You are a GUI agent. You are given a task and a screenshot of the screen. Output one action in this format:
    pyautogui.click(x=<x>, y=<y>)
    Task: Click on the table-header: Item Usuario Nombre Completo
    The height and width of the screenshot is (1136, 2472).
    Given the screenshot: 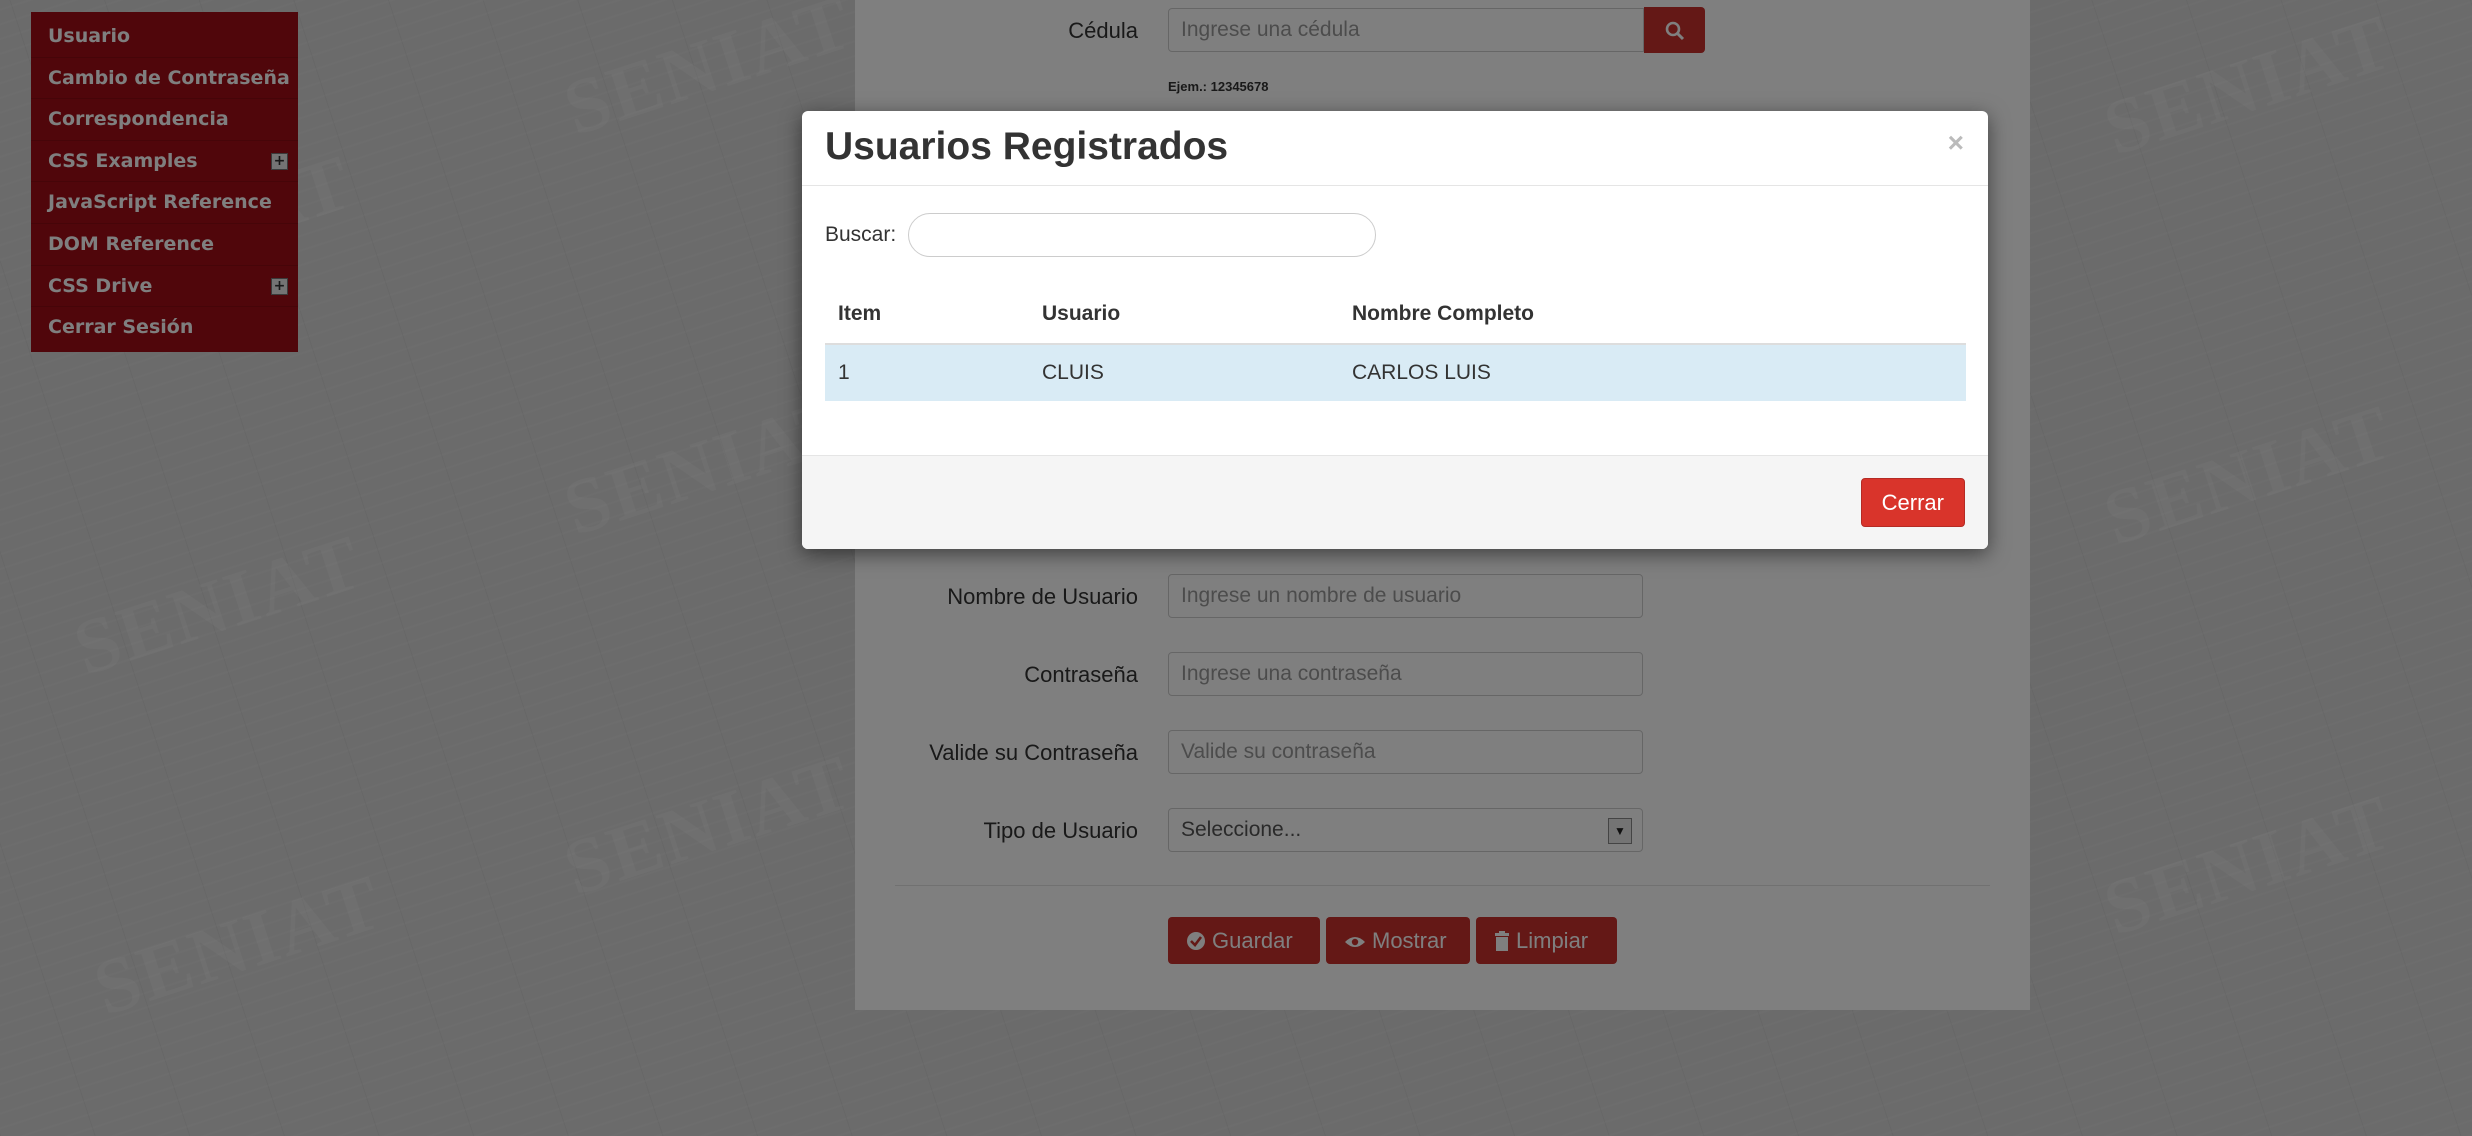 What is the action you would take?
    pyautogui.click(x=1395, y=315)
    